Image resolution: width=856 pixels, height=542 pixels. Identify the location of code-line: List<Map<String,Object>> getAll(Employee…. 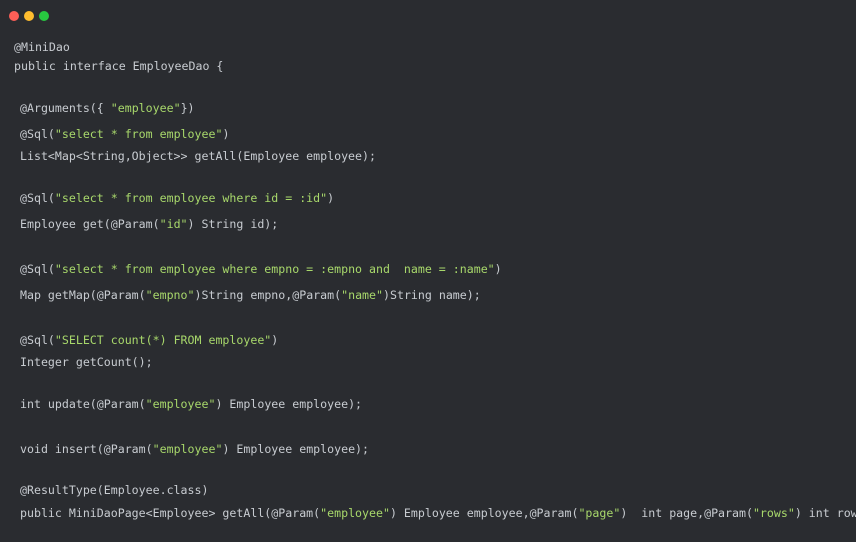
(198, 156).